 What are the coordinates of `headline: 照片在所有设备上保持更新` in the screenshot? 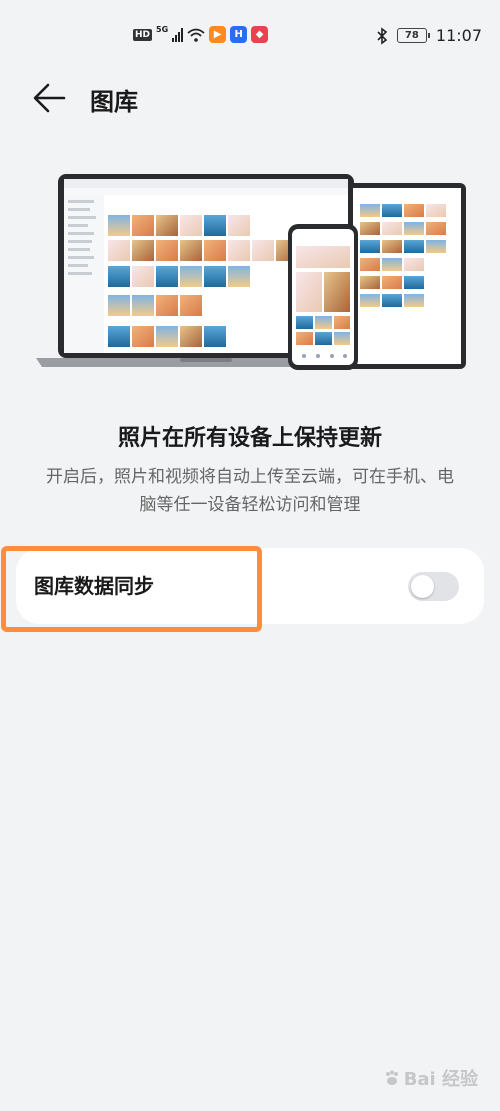 It's located at (249, 438).